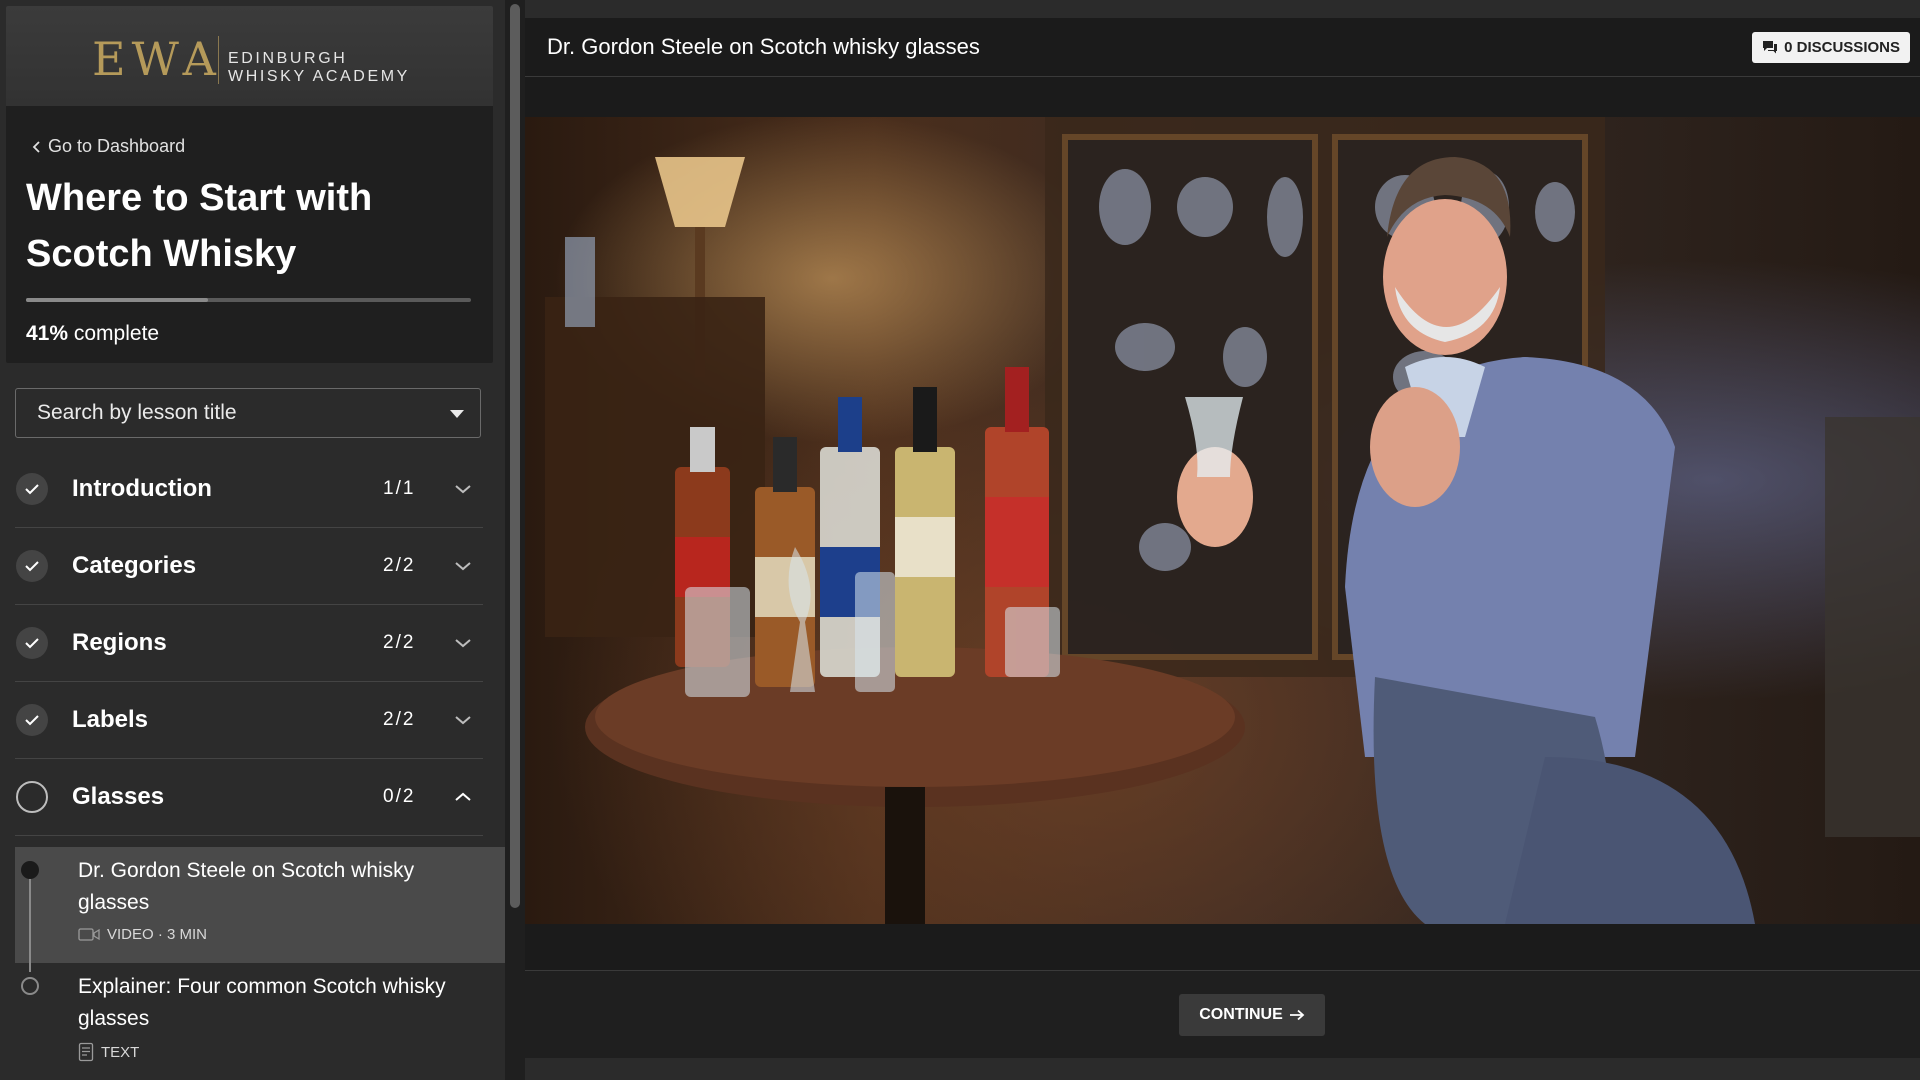 The height and width of the screenshot is (1080, 1920). I want to click on logo-divider, so click(218, 60).